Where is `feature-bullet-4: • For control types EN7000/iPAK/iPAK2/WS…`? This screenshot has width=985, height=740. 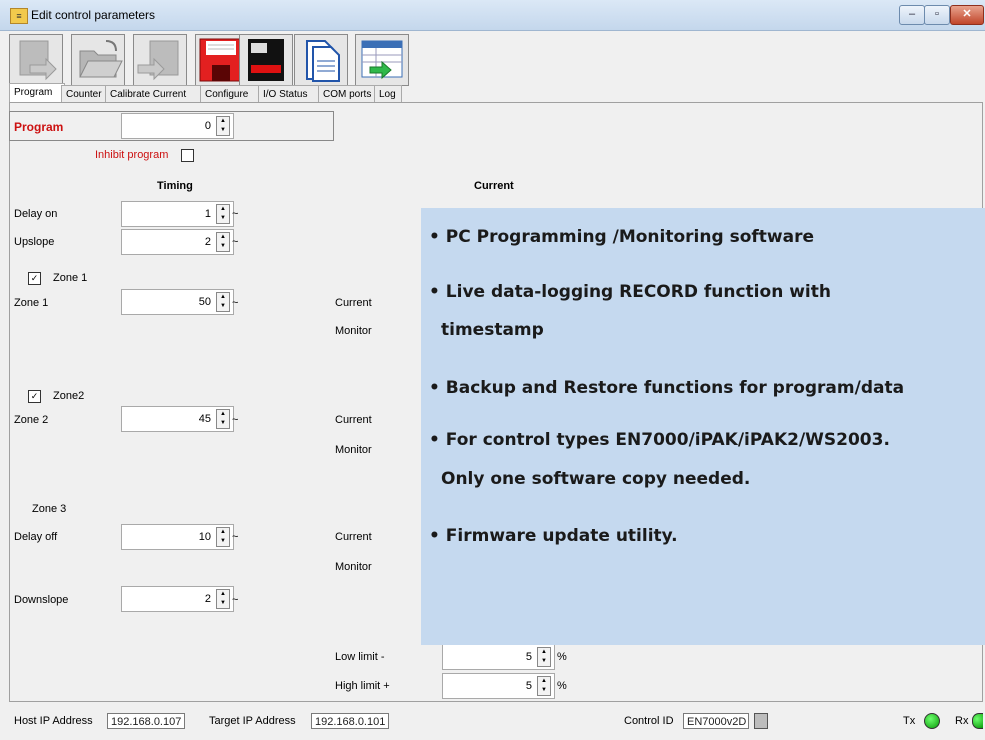 feature-bullet-4: • For control types EN7000/iPAK/iPAK2/WS… is located at coordinates (659, 440).